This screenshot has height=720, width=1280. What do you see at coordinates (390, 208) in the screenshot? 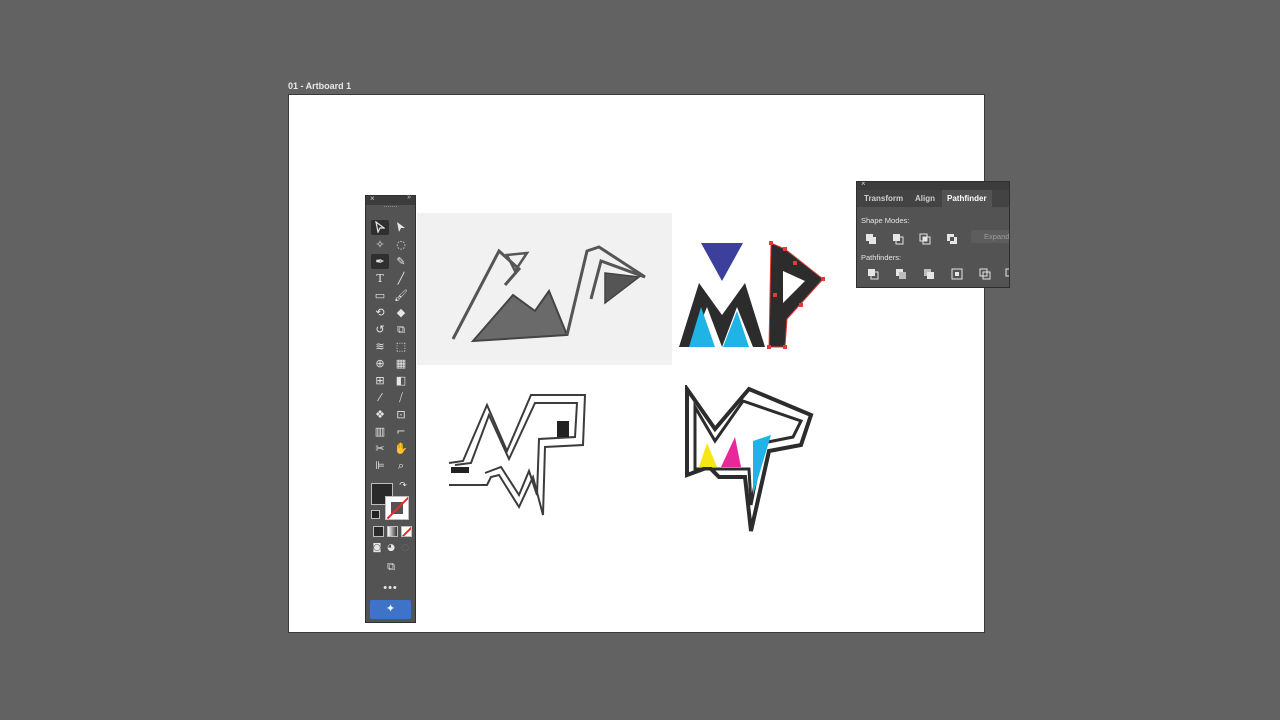
I see `drag-handle` at bounding box center [390, 208].